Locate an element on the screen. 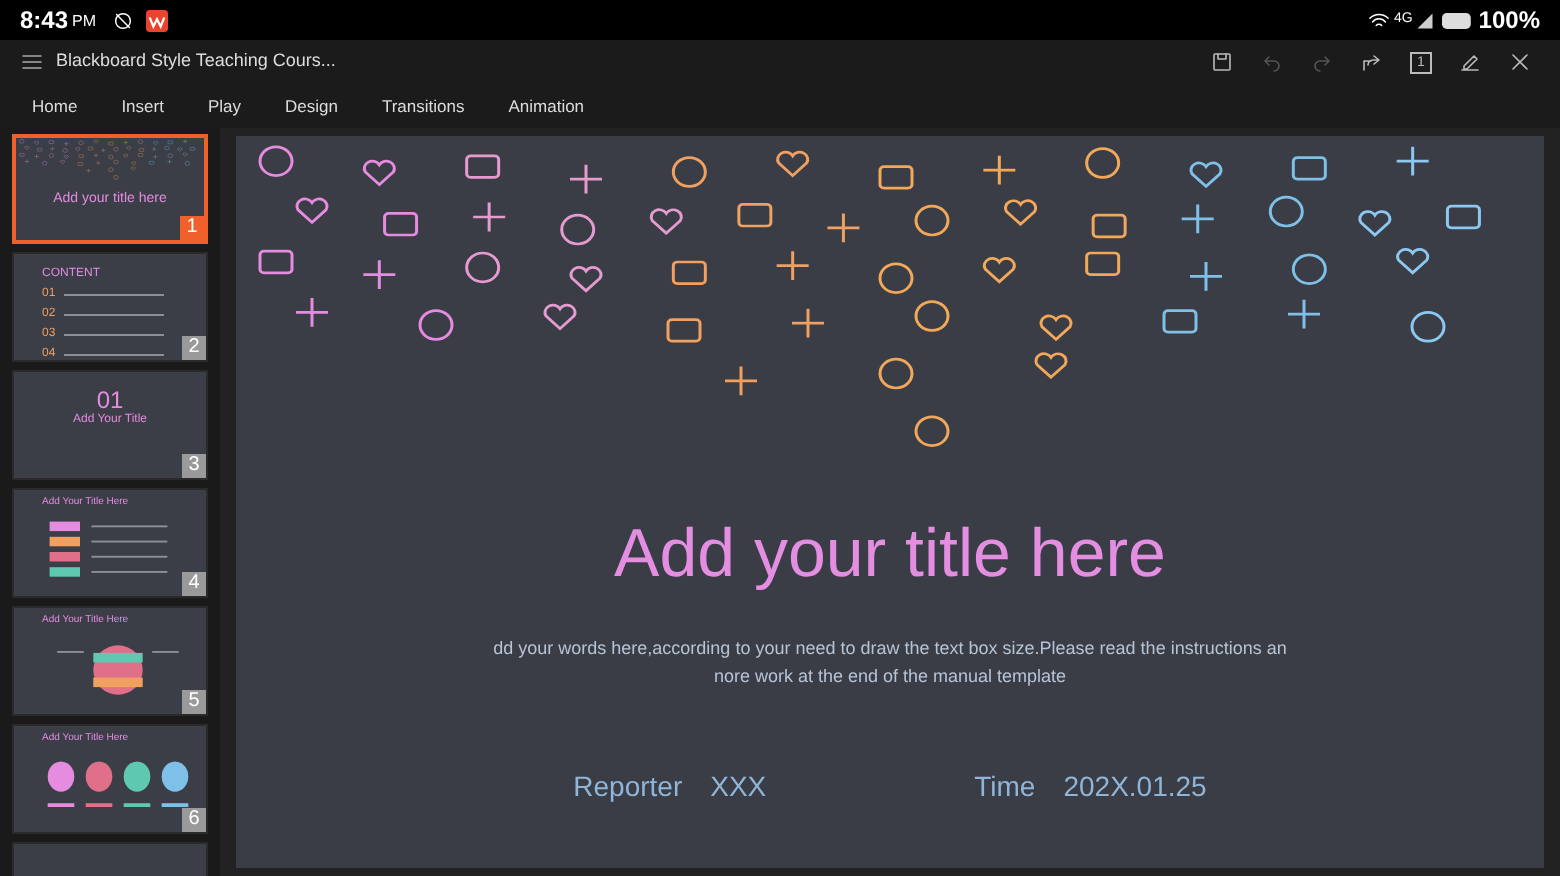 Image resolution: width=1560 pixels, height=876 pixels. battery-icon is located at coordinates (1458, 20).